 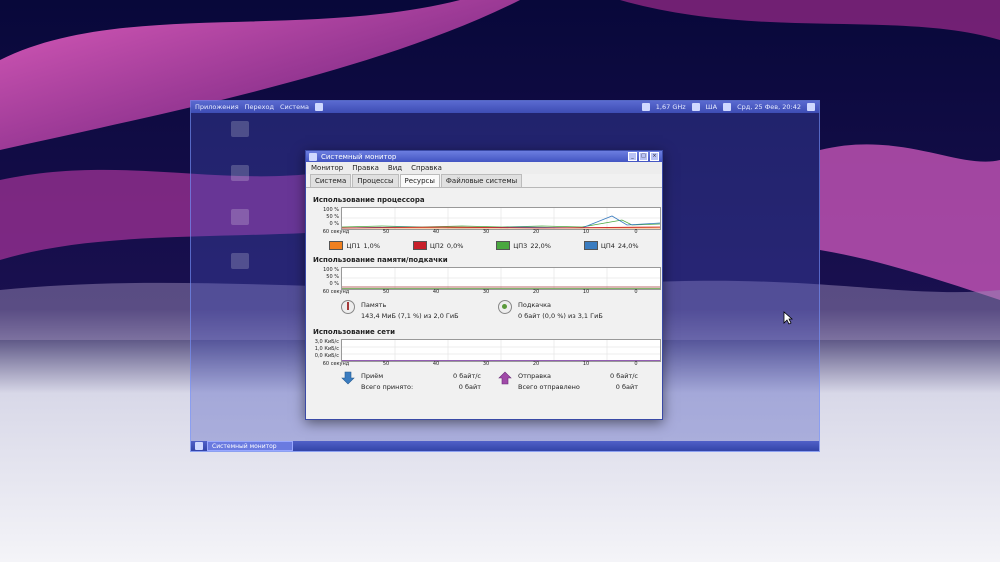 What do you see at coordinates (410, 316) in the screenshot?
I see `memory-value: 143,4 МиБ (7,1 %) из 2,0 ГиБ` at bounding box center [410, 316].